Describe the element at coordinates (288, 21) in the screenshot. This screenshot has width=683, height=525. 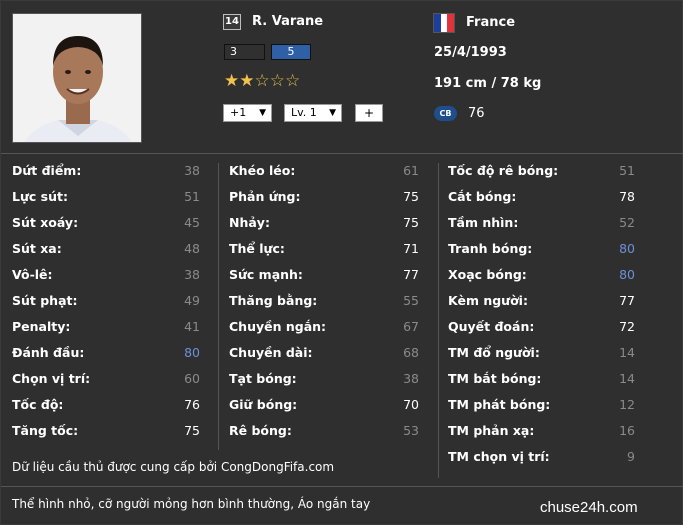
I see `player-name: R. Varane` at that location.